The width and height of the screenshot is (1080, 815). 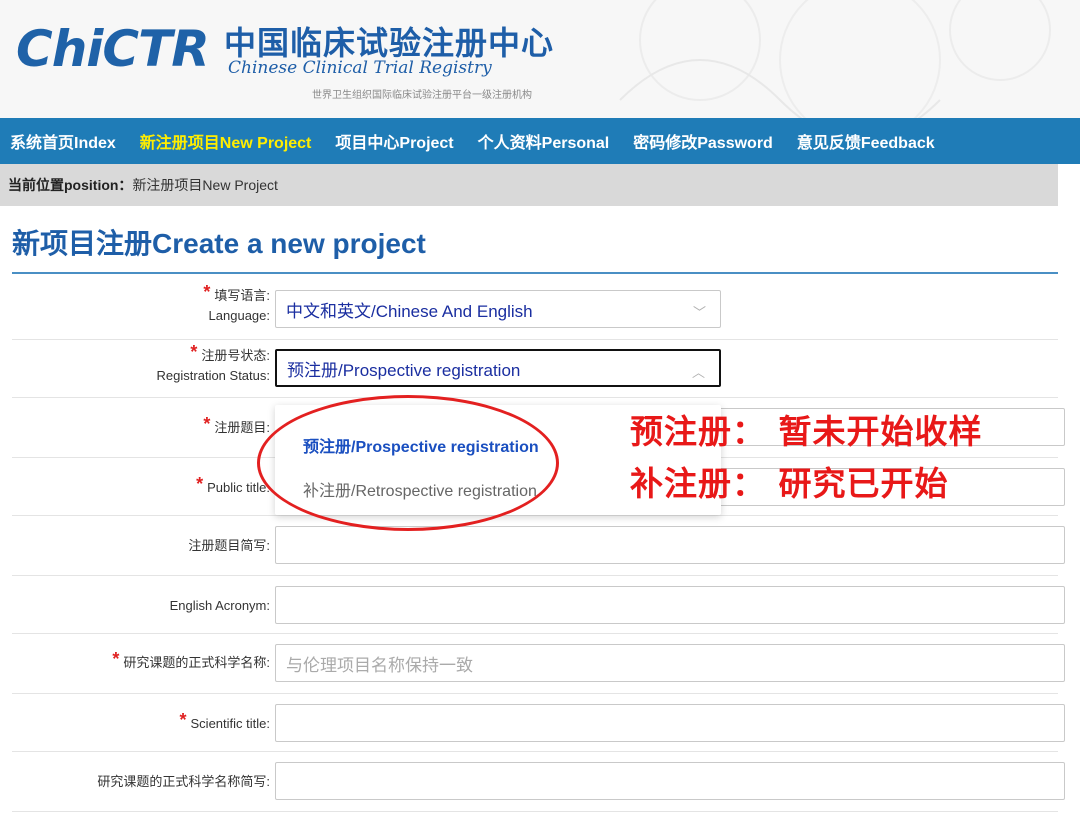 I want to click on site-title-en: Chinese Clinical Trial Registry, so click(x=360, y=68).